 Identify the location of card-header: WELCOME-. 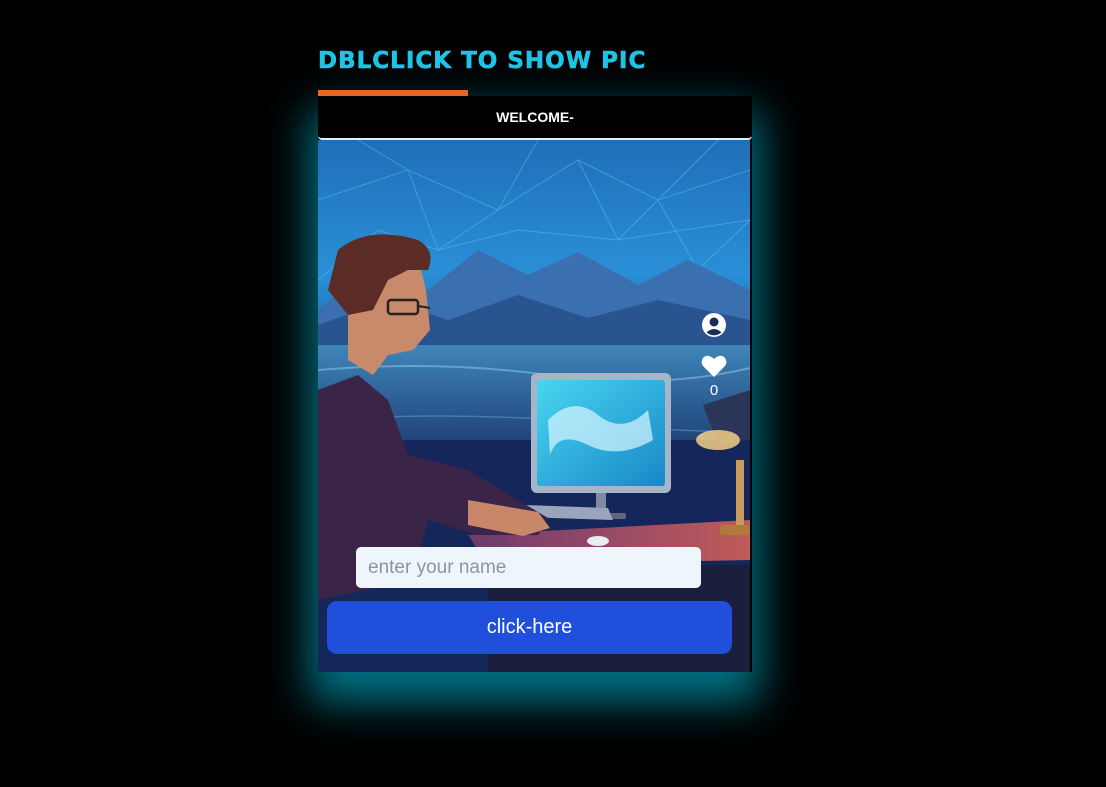
(535, 118).